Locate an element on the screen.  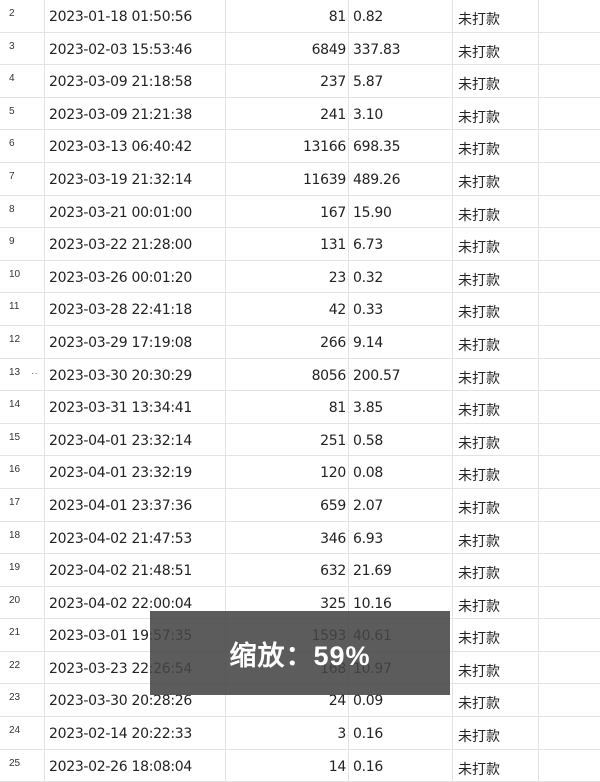
quantity-cell: 131 is located at coordinates (286, 244).